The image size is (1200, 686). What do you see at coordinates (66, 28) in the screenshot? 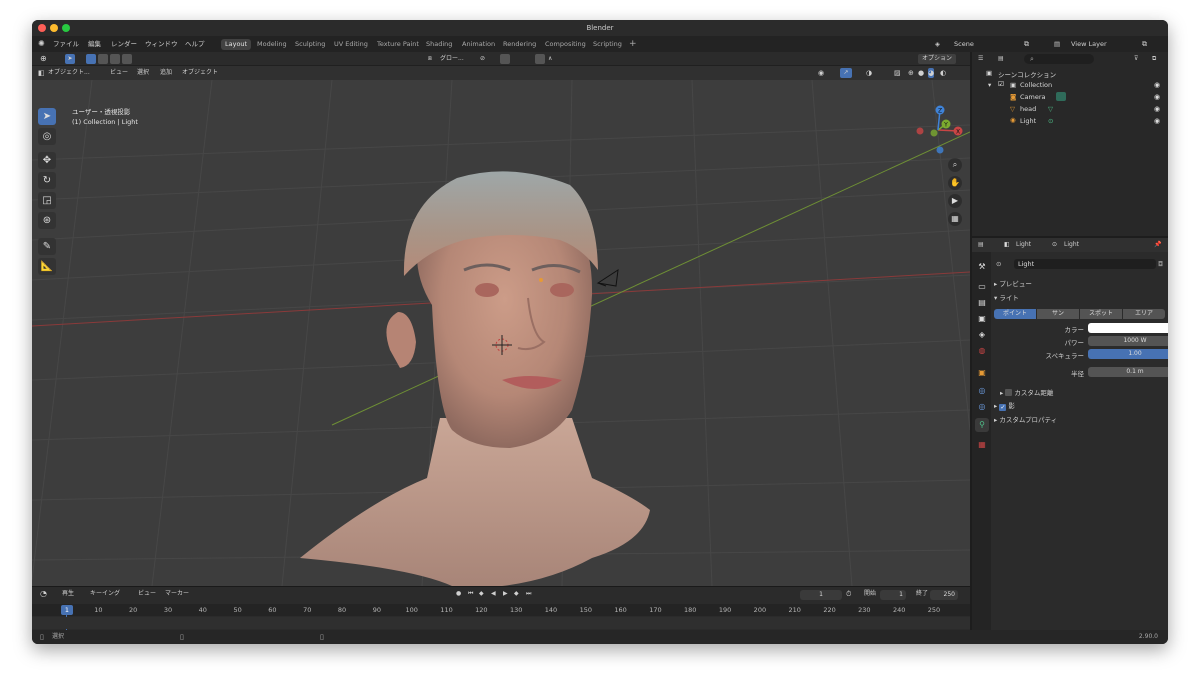
I see `zoom-window-button` at bounding box center [66, 28].